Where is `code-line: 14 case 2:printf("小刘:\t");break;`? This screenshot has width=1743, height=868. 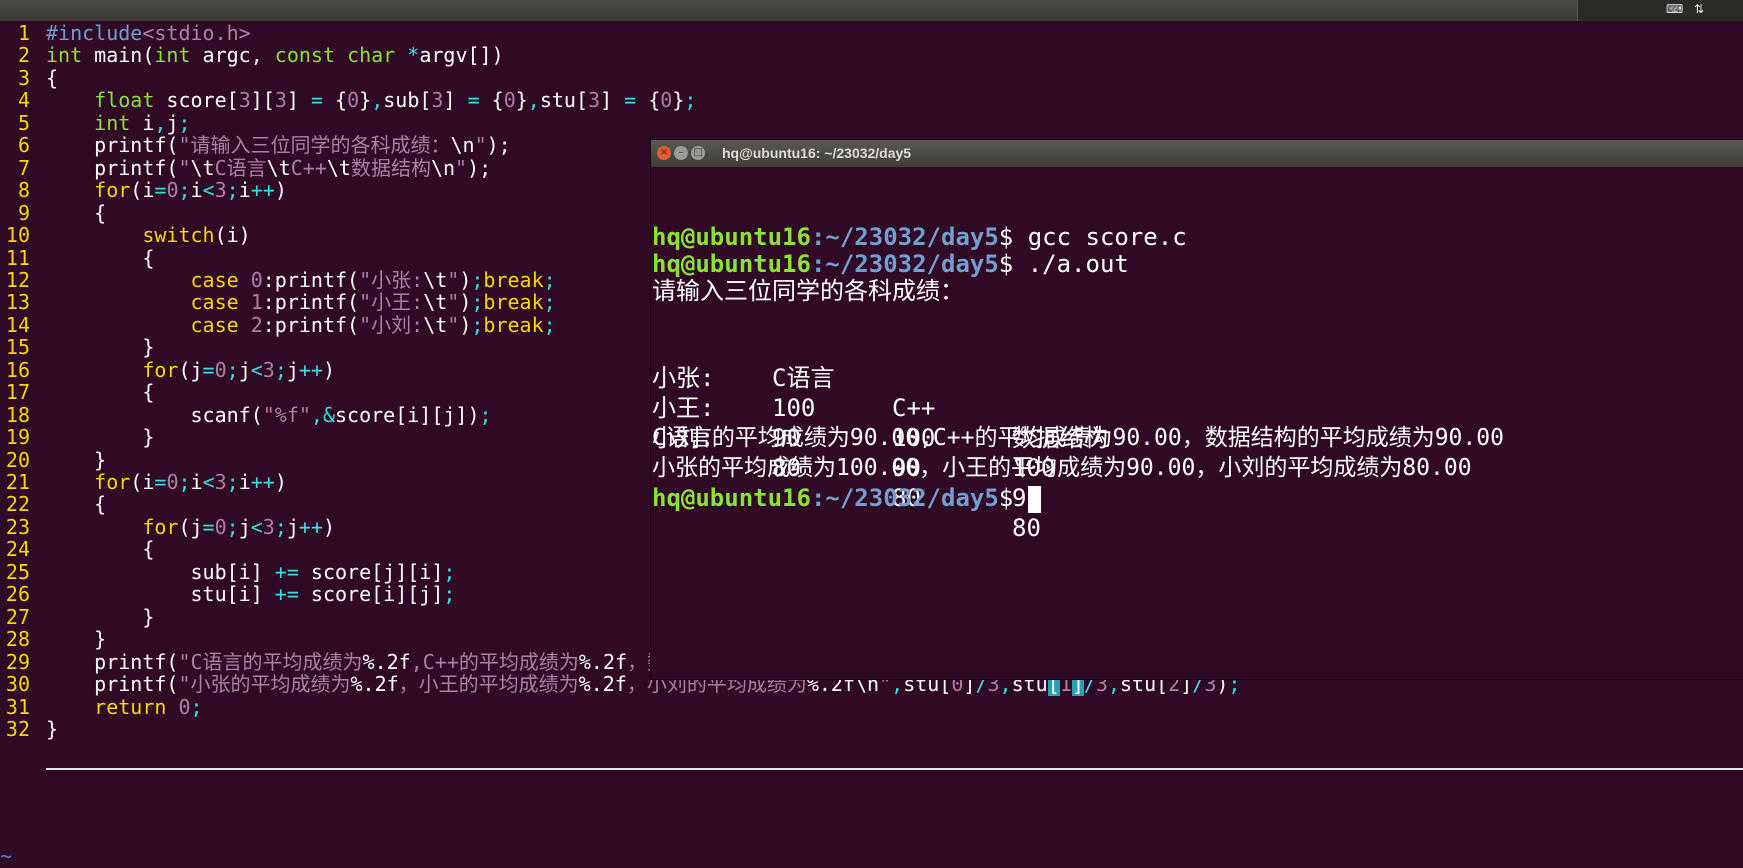
code-line: 14 case 2:printf("小刘:\t");break; is located at coordinates (278, 325).